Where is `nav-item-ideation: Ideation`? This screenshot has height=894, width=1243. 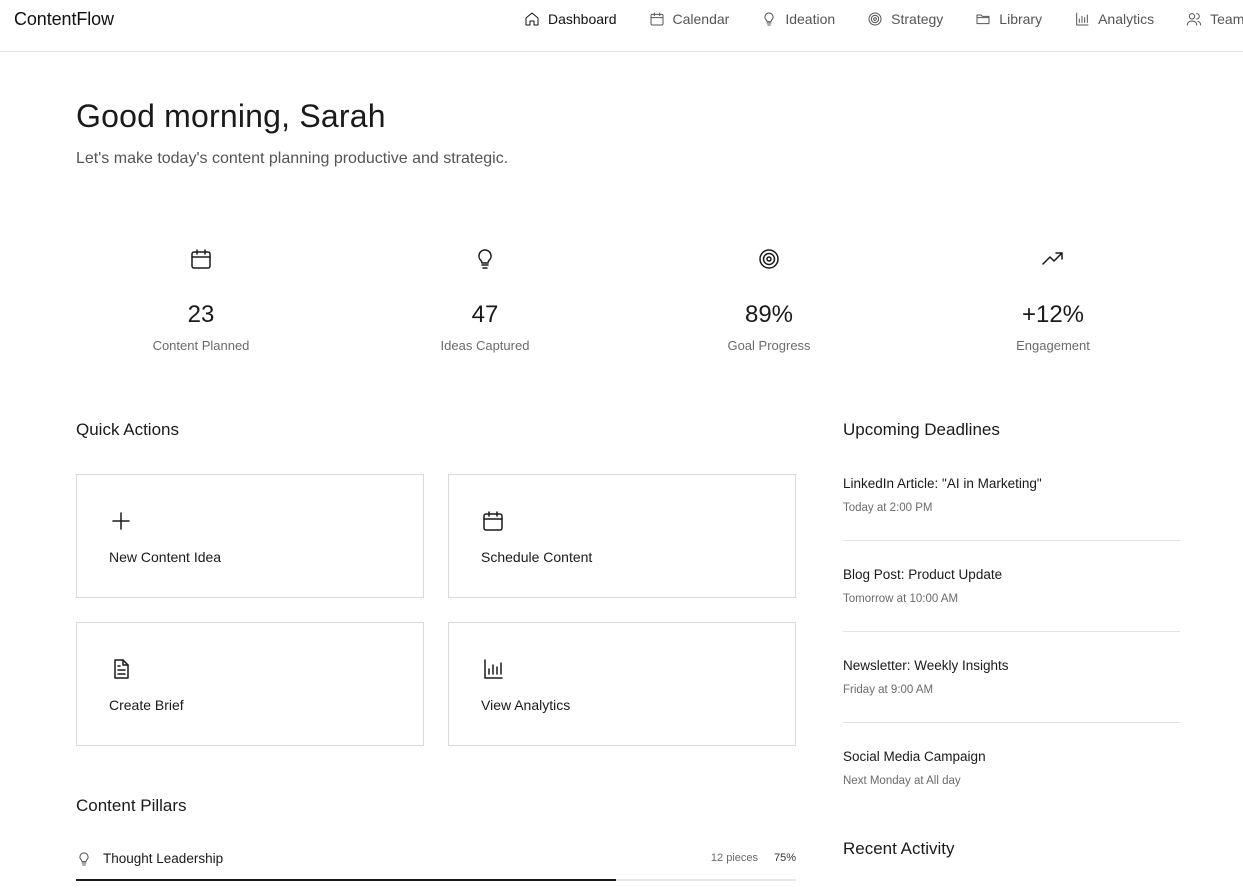
nav-item-ideation: Ideation is located at coordinates (798, 19).